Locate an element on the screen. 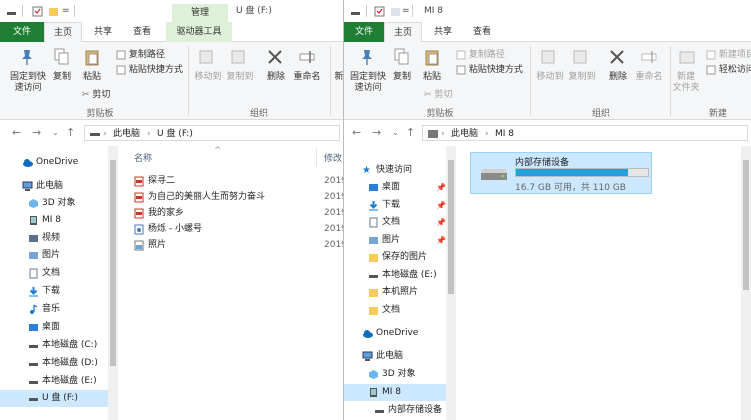  nav-quick-access: ★ 快速访问 is located at coordinates (396, 170).